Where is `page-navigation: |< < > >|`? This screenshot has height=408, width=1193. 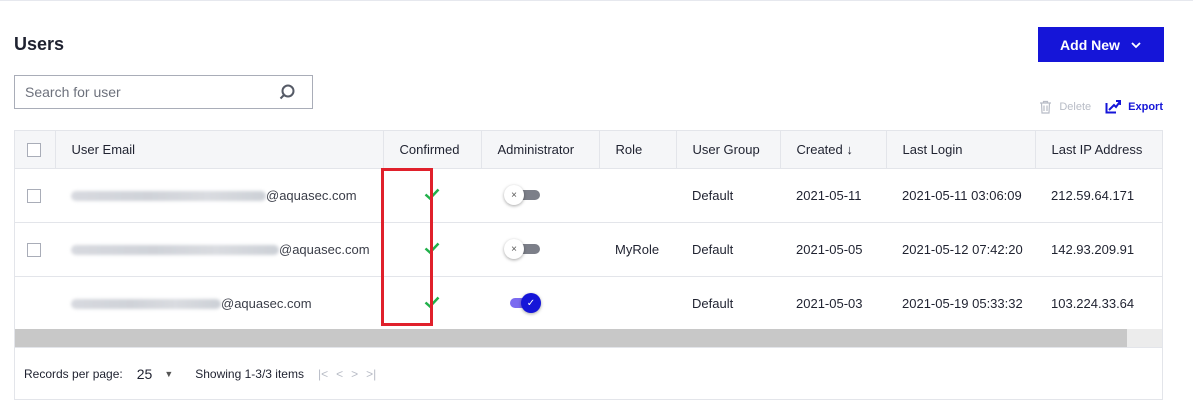
page-navigation: |< < > >| is located at coordinates (347, 374).